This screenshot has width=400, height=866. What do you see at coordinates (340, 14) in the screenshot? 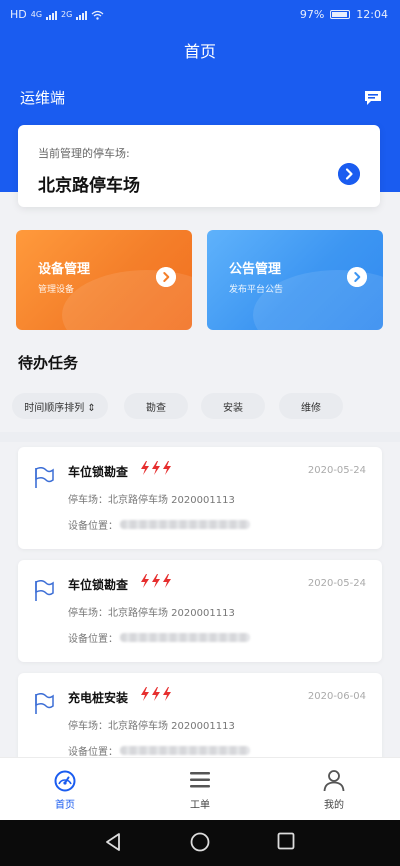
I see `battery-icon` at bounding box center [340, 14].